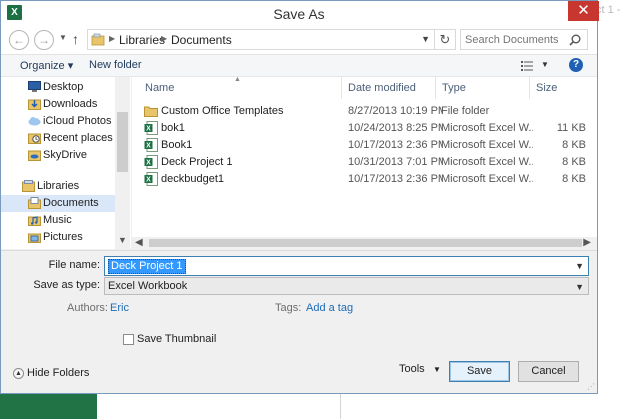 The height and width of the screenshot is (419, 620). What do you see at coordinates (71, 203) in the screenshot?
I see `sidebar-item-label: Documents` at bounding box center [71, 203].